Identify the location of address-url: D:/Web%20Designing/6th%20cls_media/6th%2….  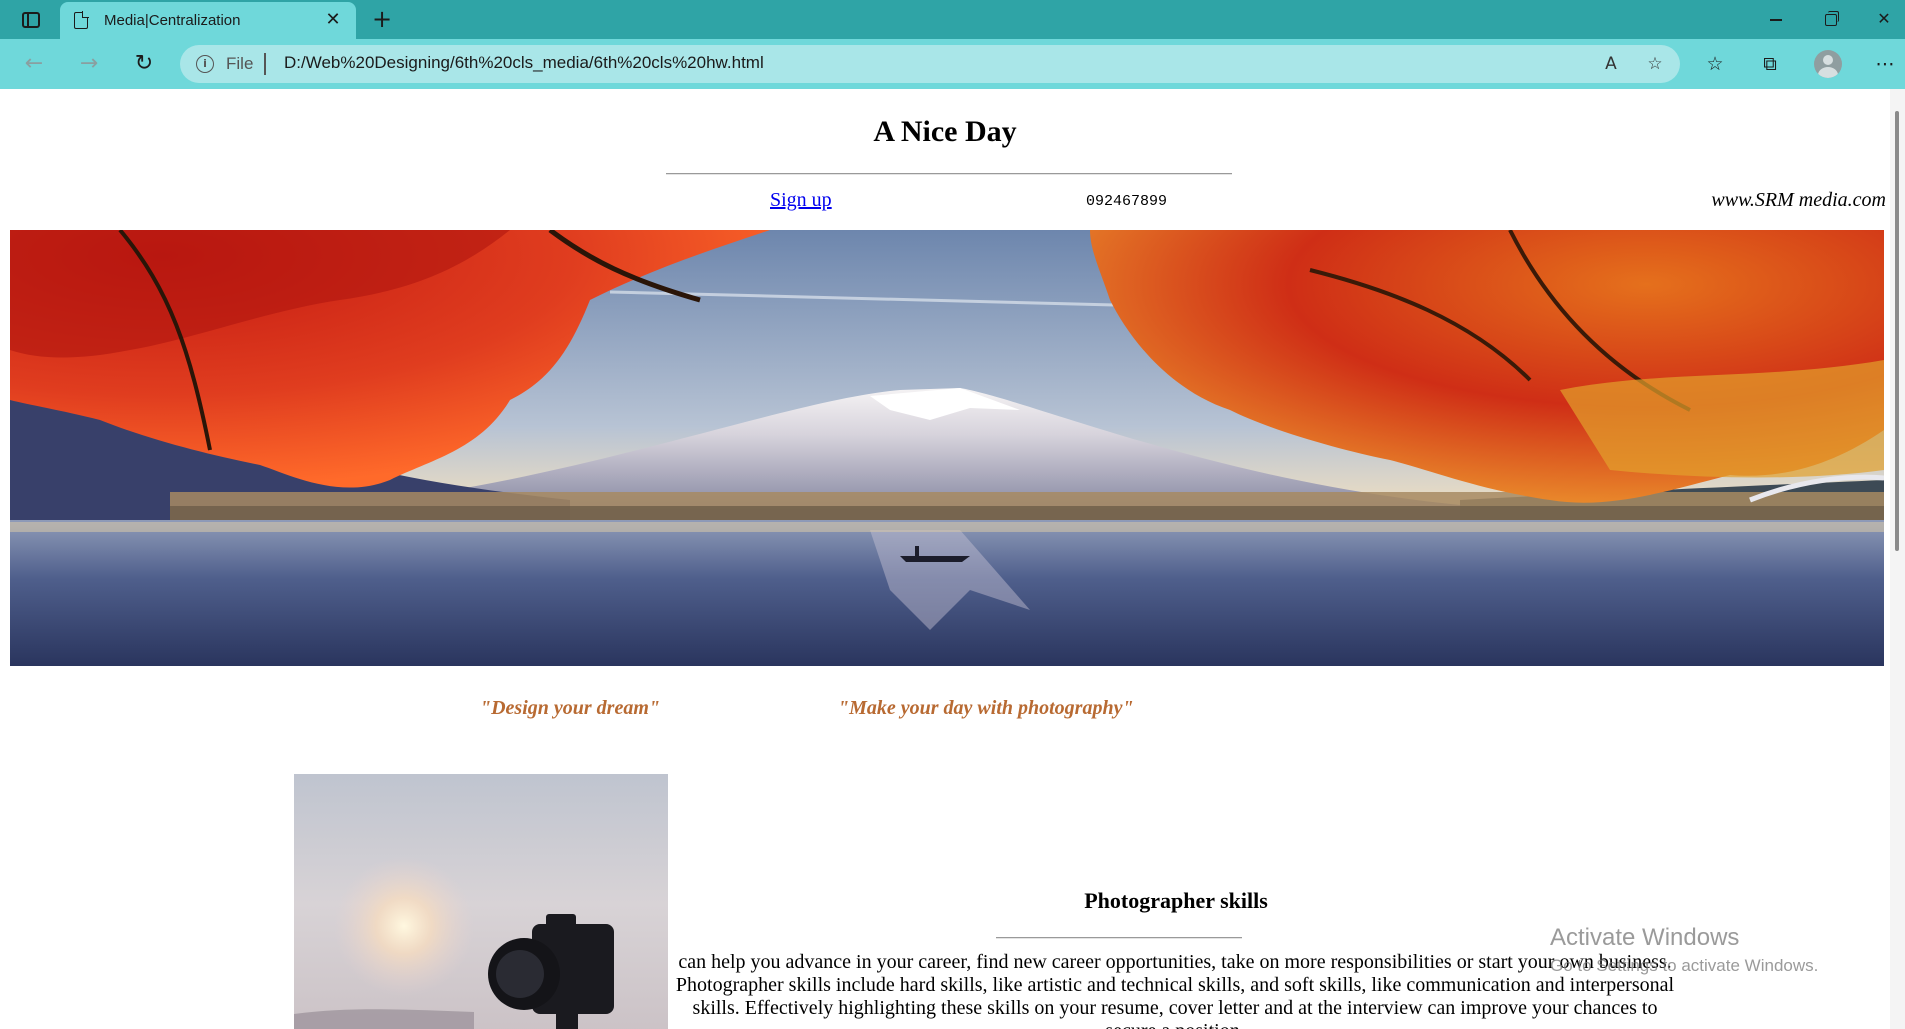
(524, 63).